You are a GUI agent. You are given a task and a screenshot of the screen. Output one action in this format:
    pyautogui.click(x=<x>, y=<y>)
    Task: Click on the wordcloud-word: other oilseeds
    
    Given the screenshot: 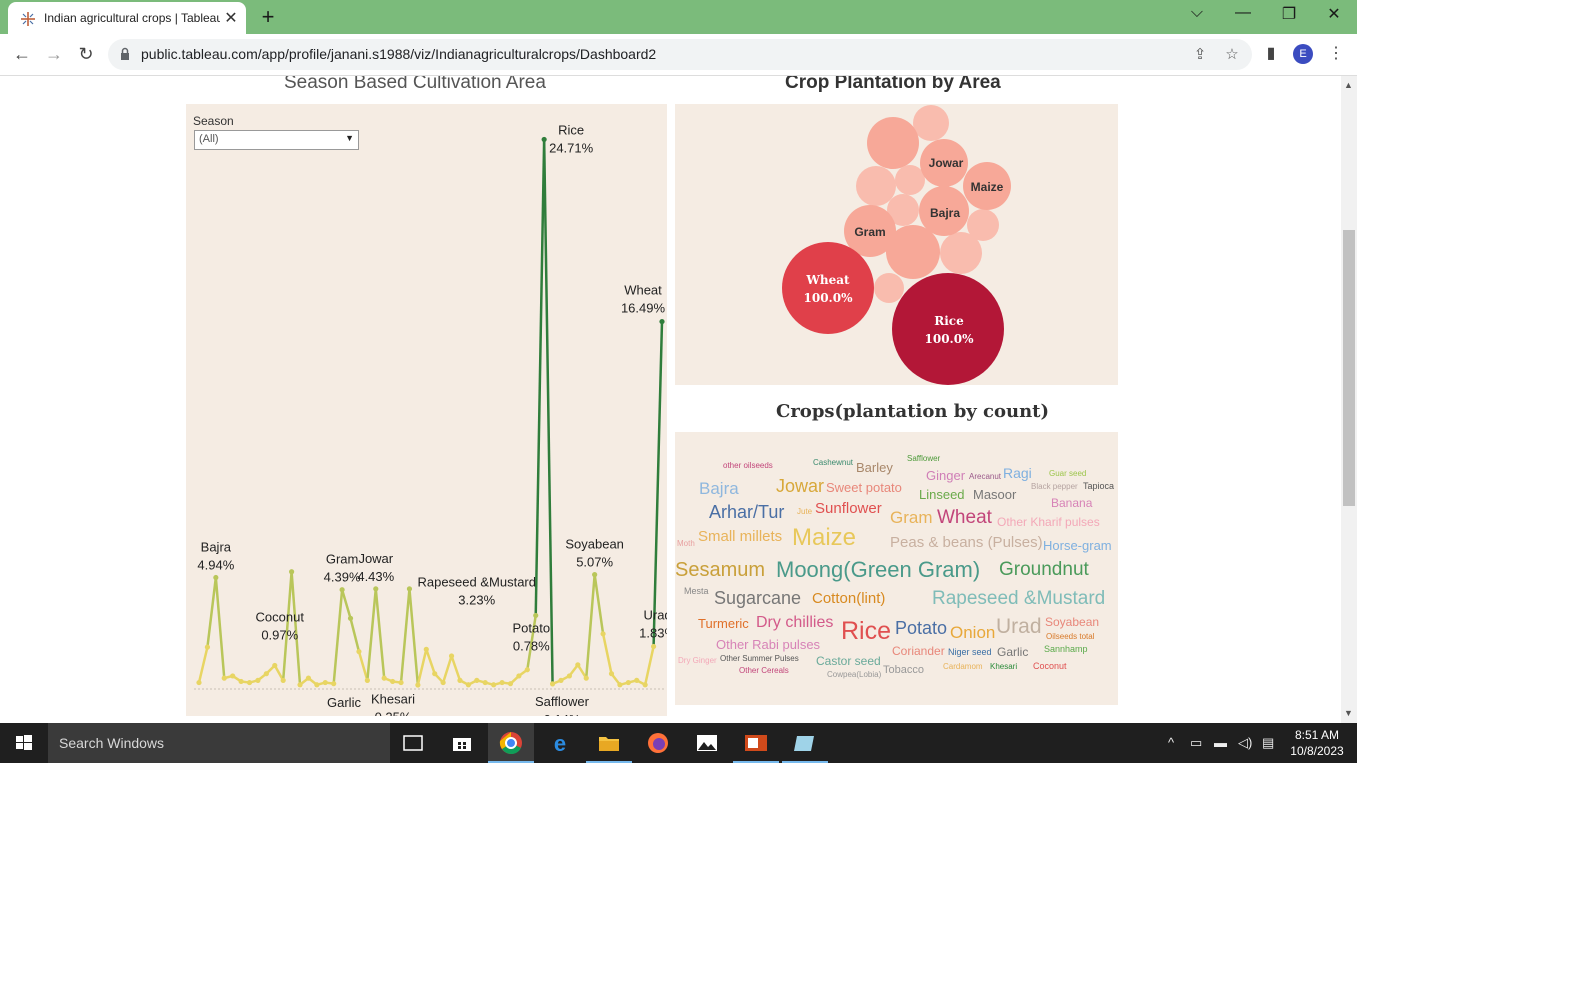 What is the action you would take?
    pyautogui.click(x=748, y=466)
    